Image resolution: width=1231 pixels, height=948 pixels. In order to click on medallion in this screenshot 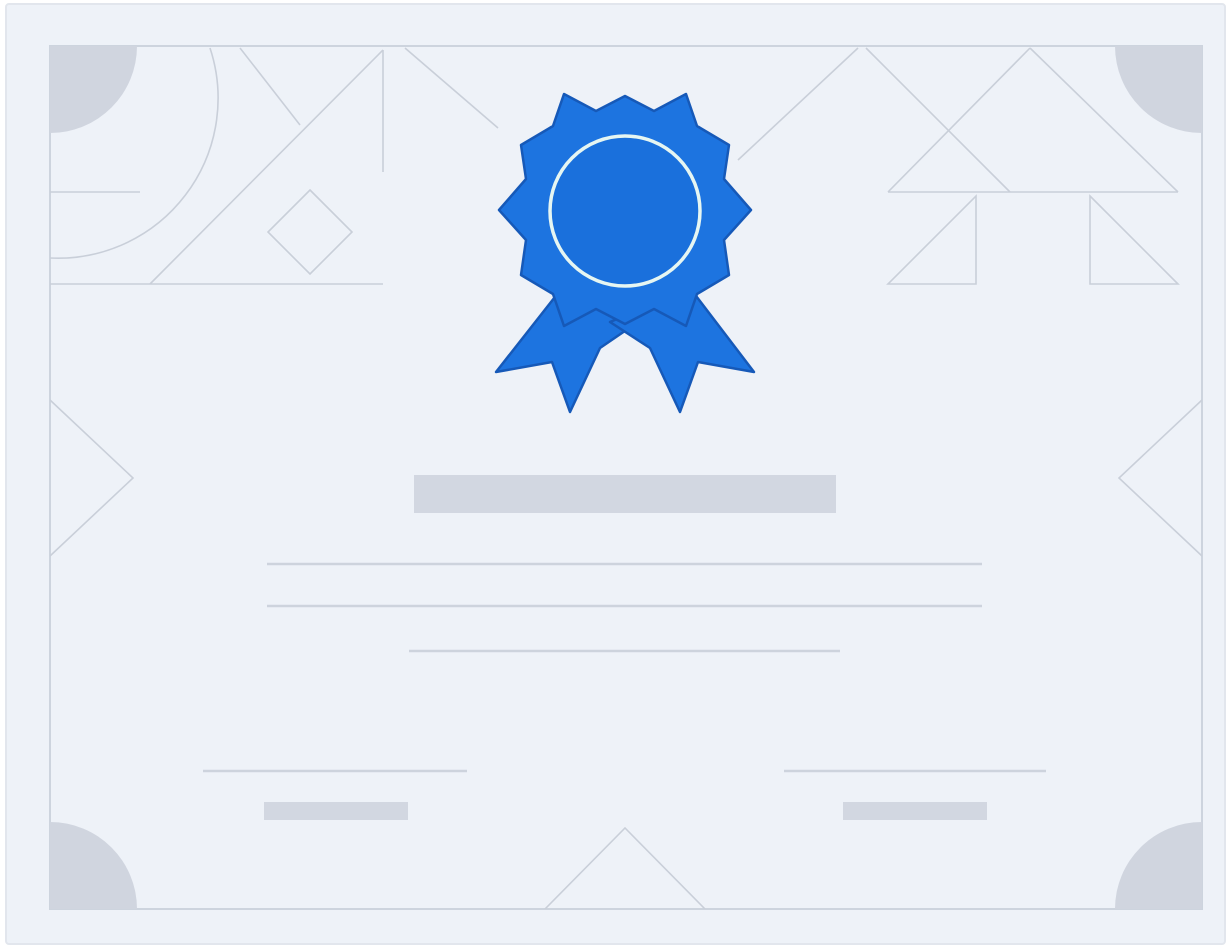, I will do `click(625, 211)`.